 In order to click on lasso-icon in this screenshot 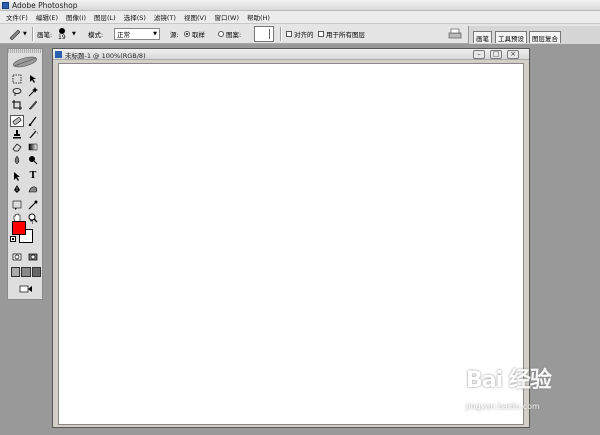, I will do `click(17, 92)`.